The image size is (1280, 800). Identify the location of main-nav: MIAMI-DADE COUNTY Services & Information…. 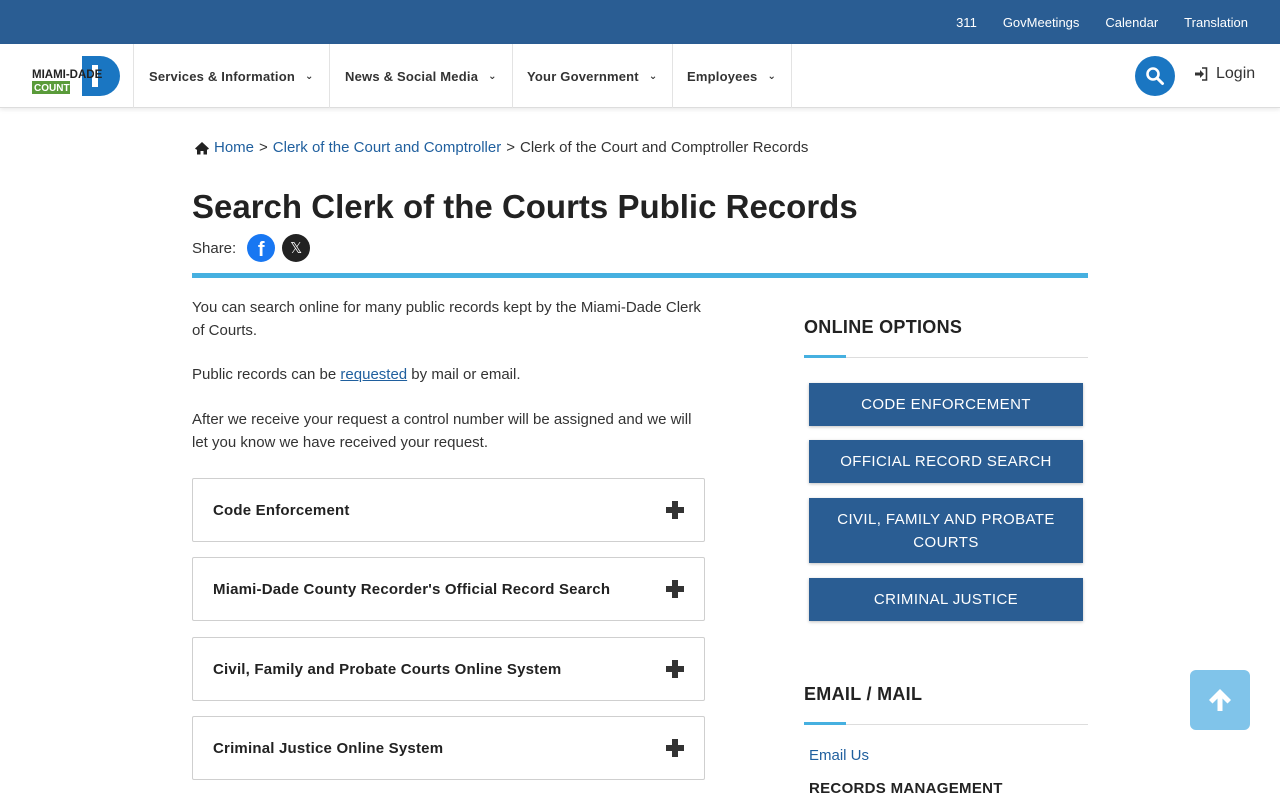
(640, 76).